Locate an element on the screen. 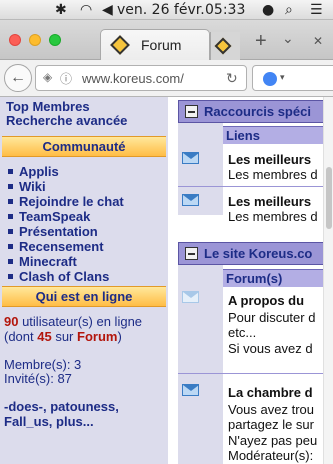 This screenshot has height=464, width=333. user-icon: ● is located at coordinates (268, 10).